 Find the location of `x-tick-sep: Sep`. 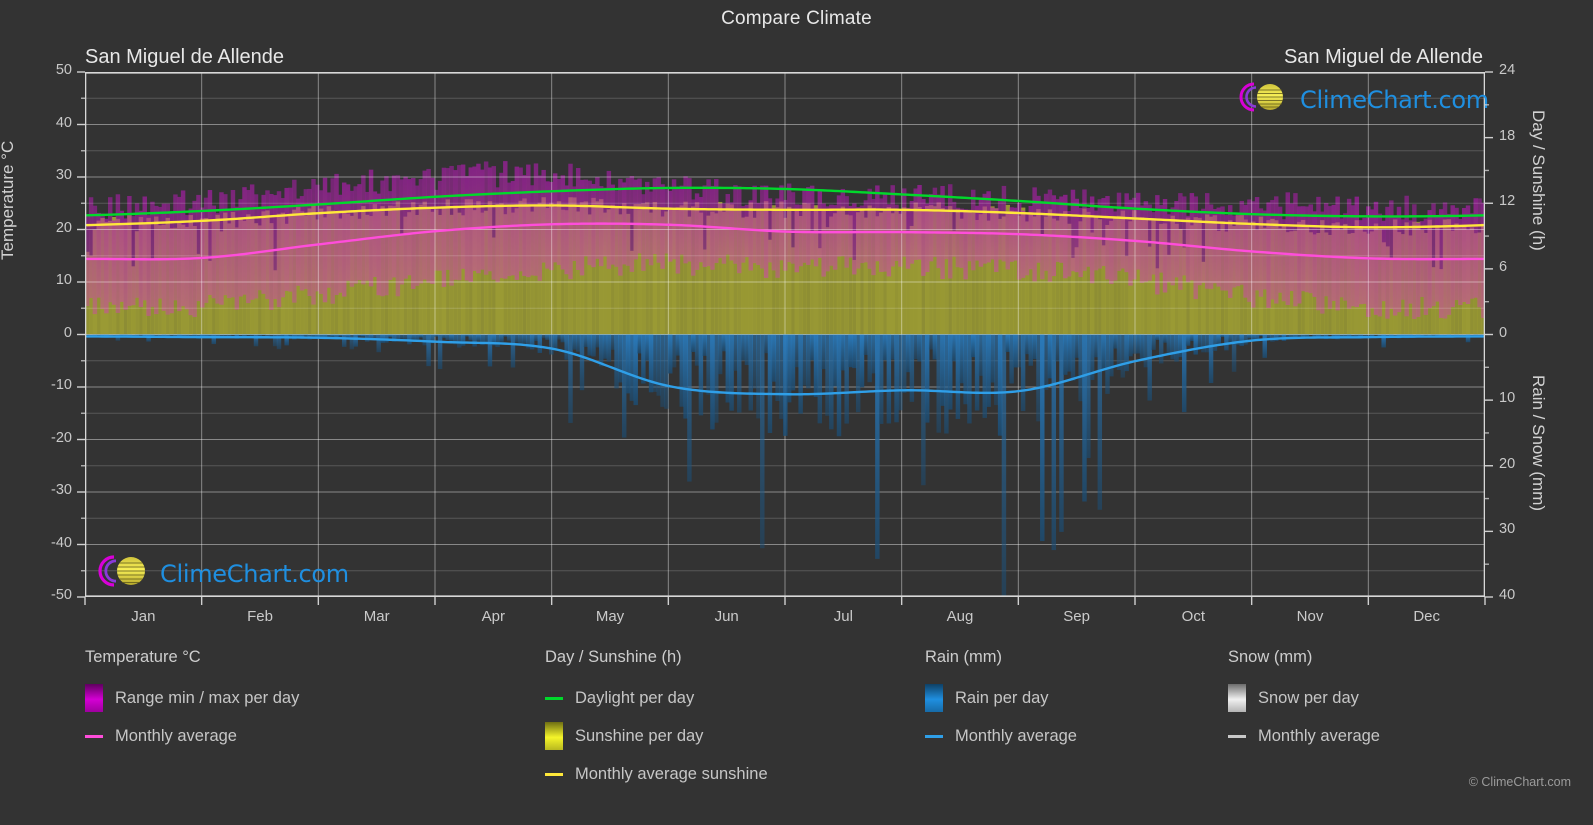

x-tick-sep: Sep is located at coordinates (1076, 616).